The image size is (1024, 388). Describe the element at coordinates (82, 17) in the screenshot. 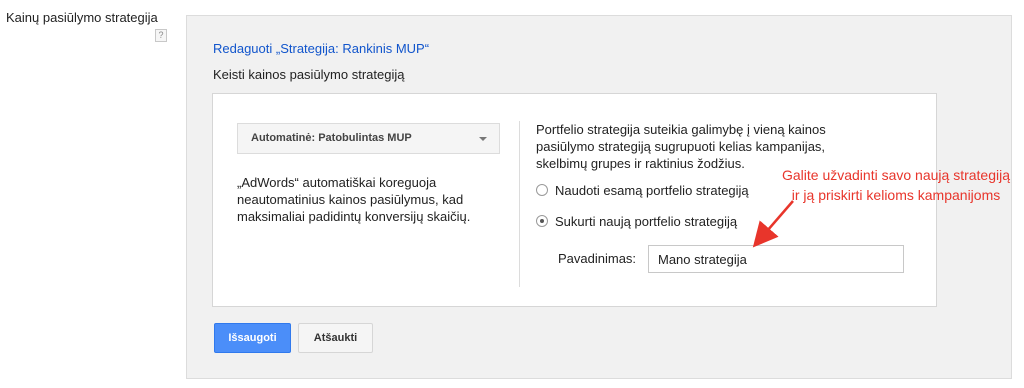

I see `side-label: Kainų pasiūlymo strategija` at that location.